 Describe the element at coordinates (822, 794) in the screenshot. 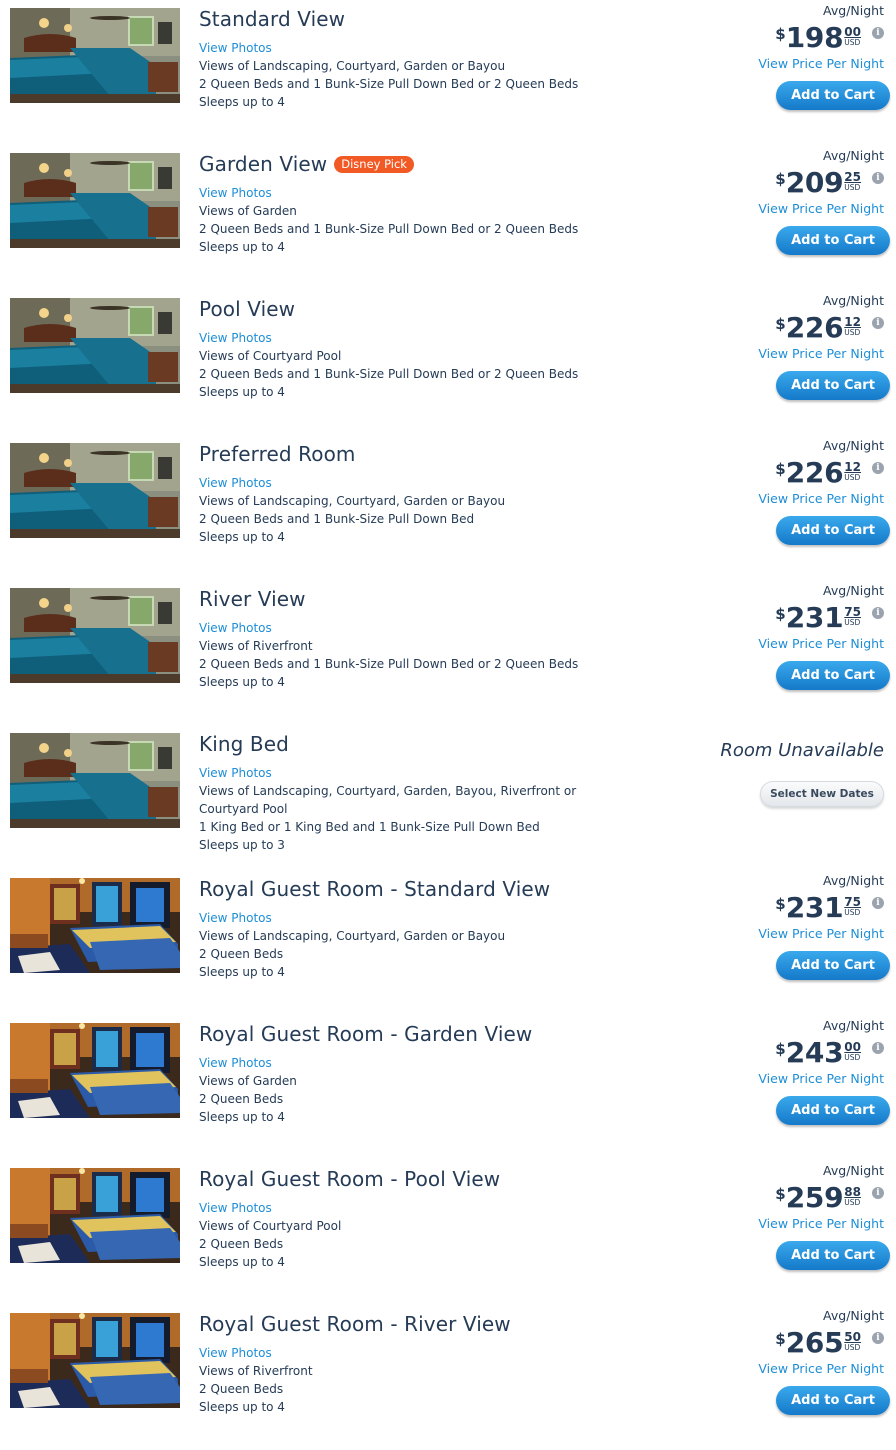

I see `select-new-dates-button: Select New Dates` at that location.